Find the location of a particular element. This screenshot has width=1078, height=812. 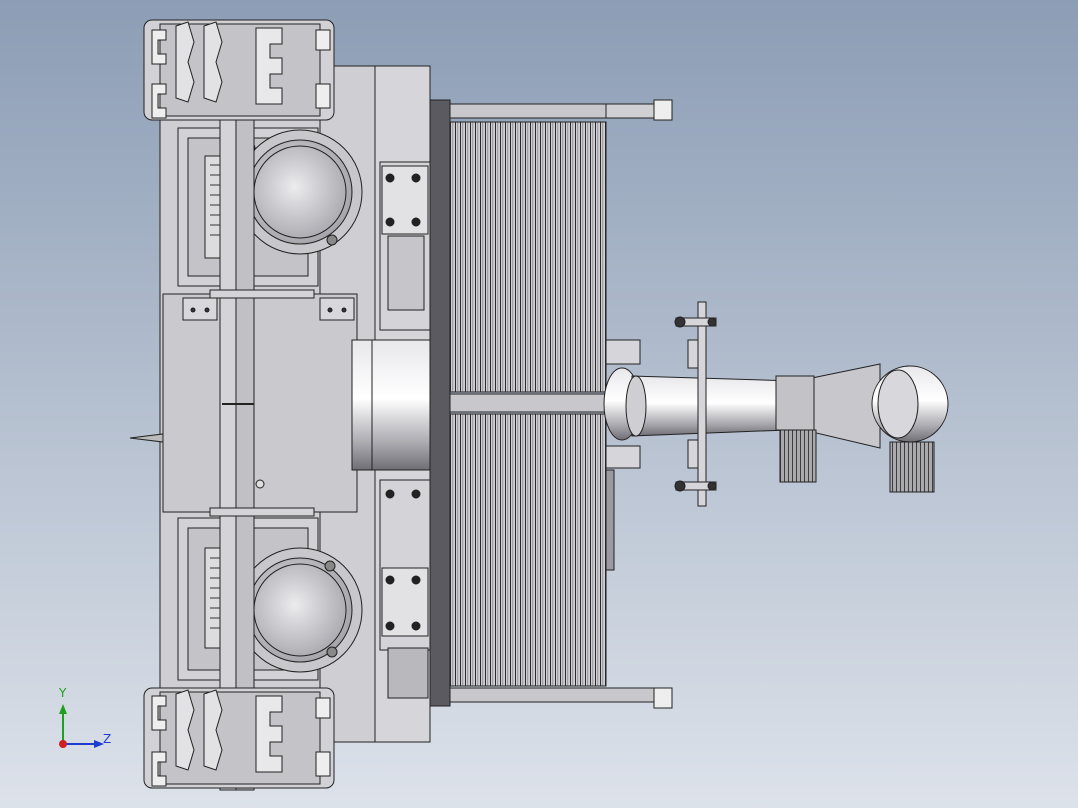

track-top is located at coordinates (239, 70).